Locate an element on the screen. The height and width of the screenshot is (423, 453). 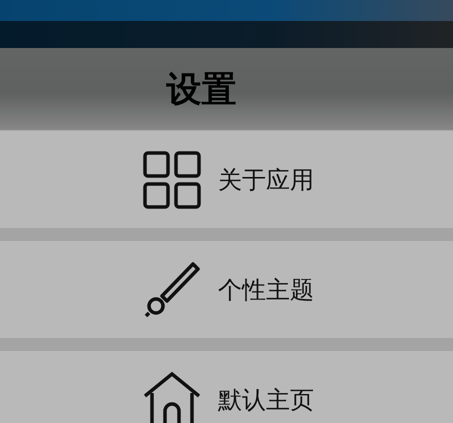
house-icon is located at coordinates (172, 396).